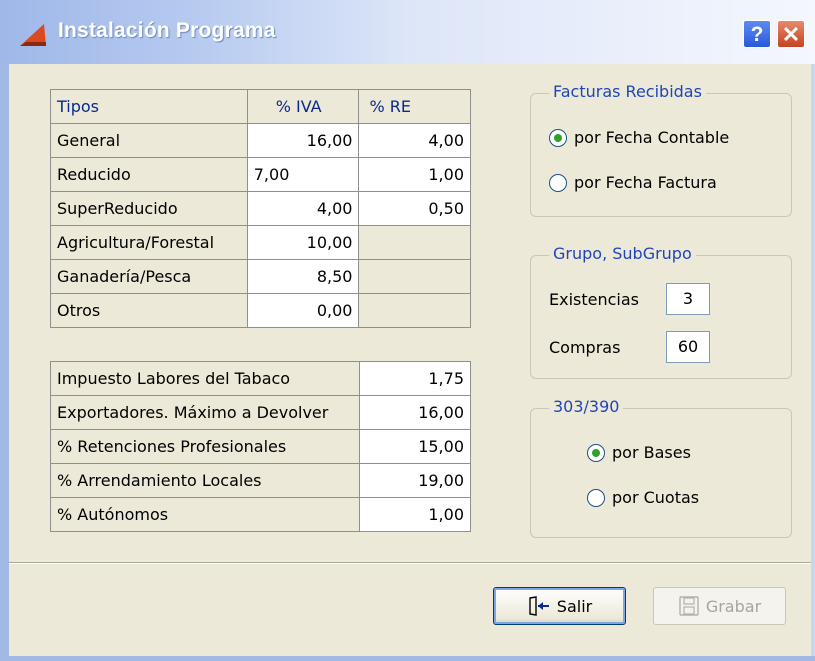 This screenshot has height=661, width=815. I want to click on table-row: Agricultura/Forestal 10,00, so click(260, 242).